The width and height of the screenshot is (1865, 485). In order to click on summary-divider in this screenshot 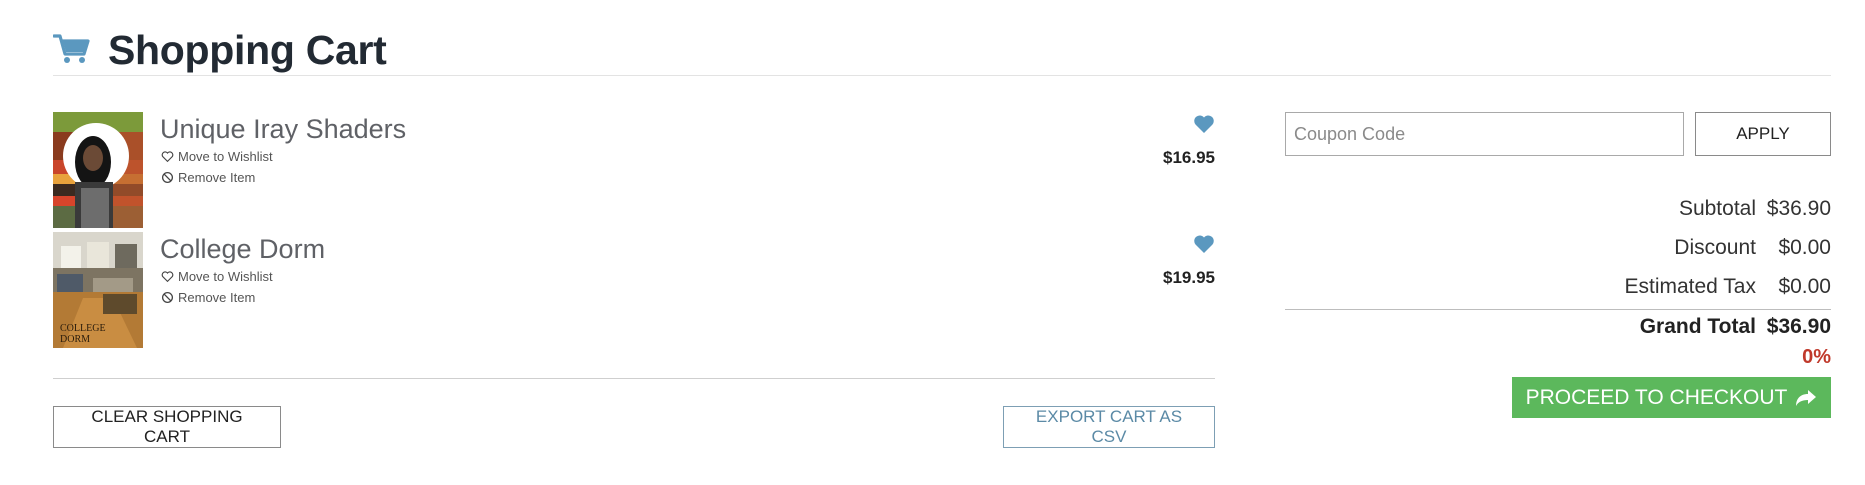, I will do `click(1558, 309)`.